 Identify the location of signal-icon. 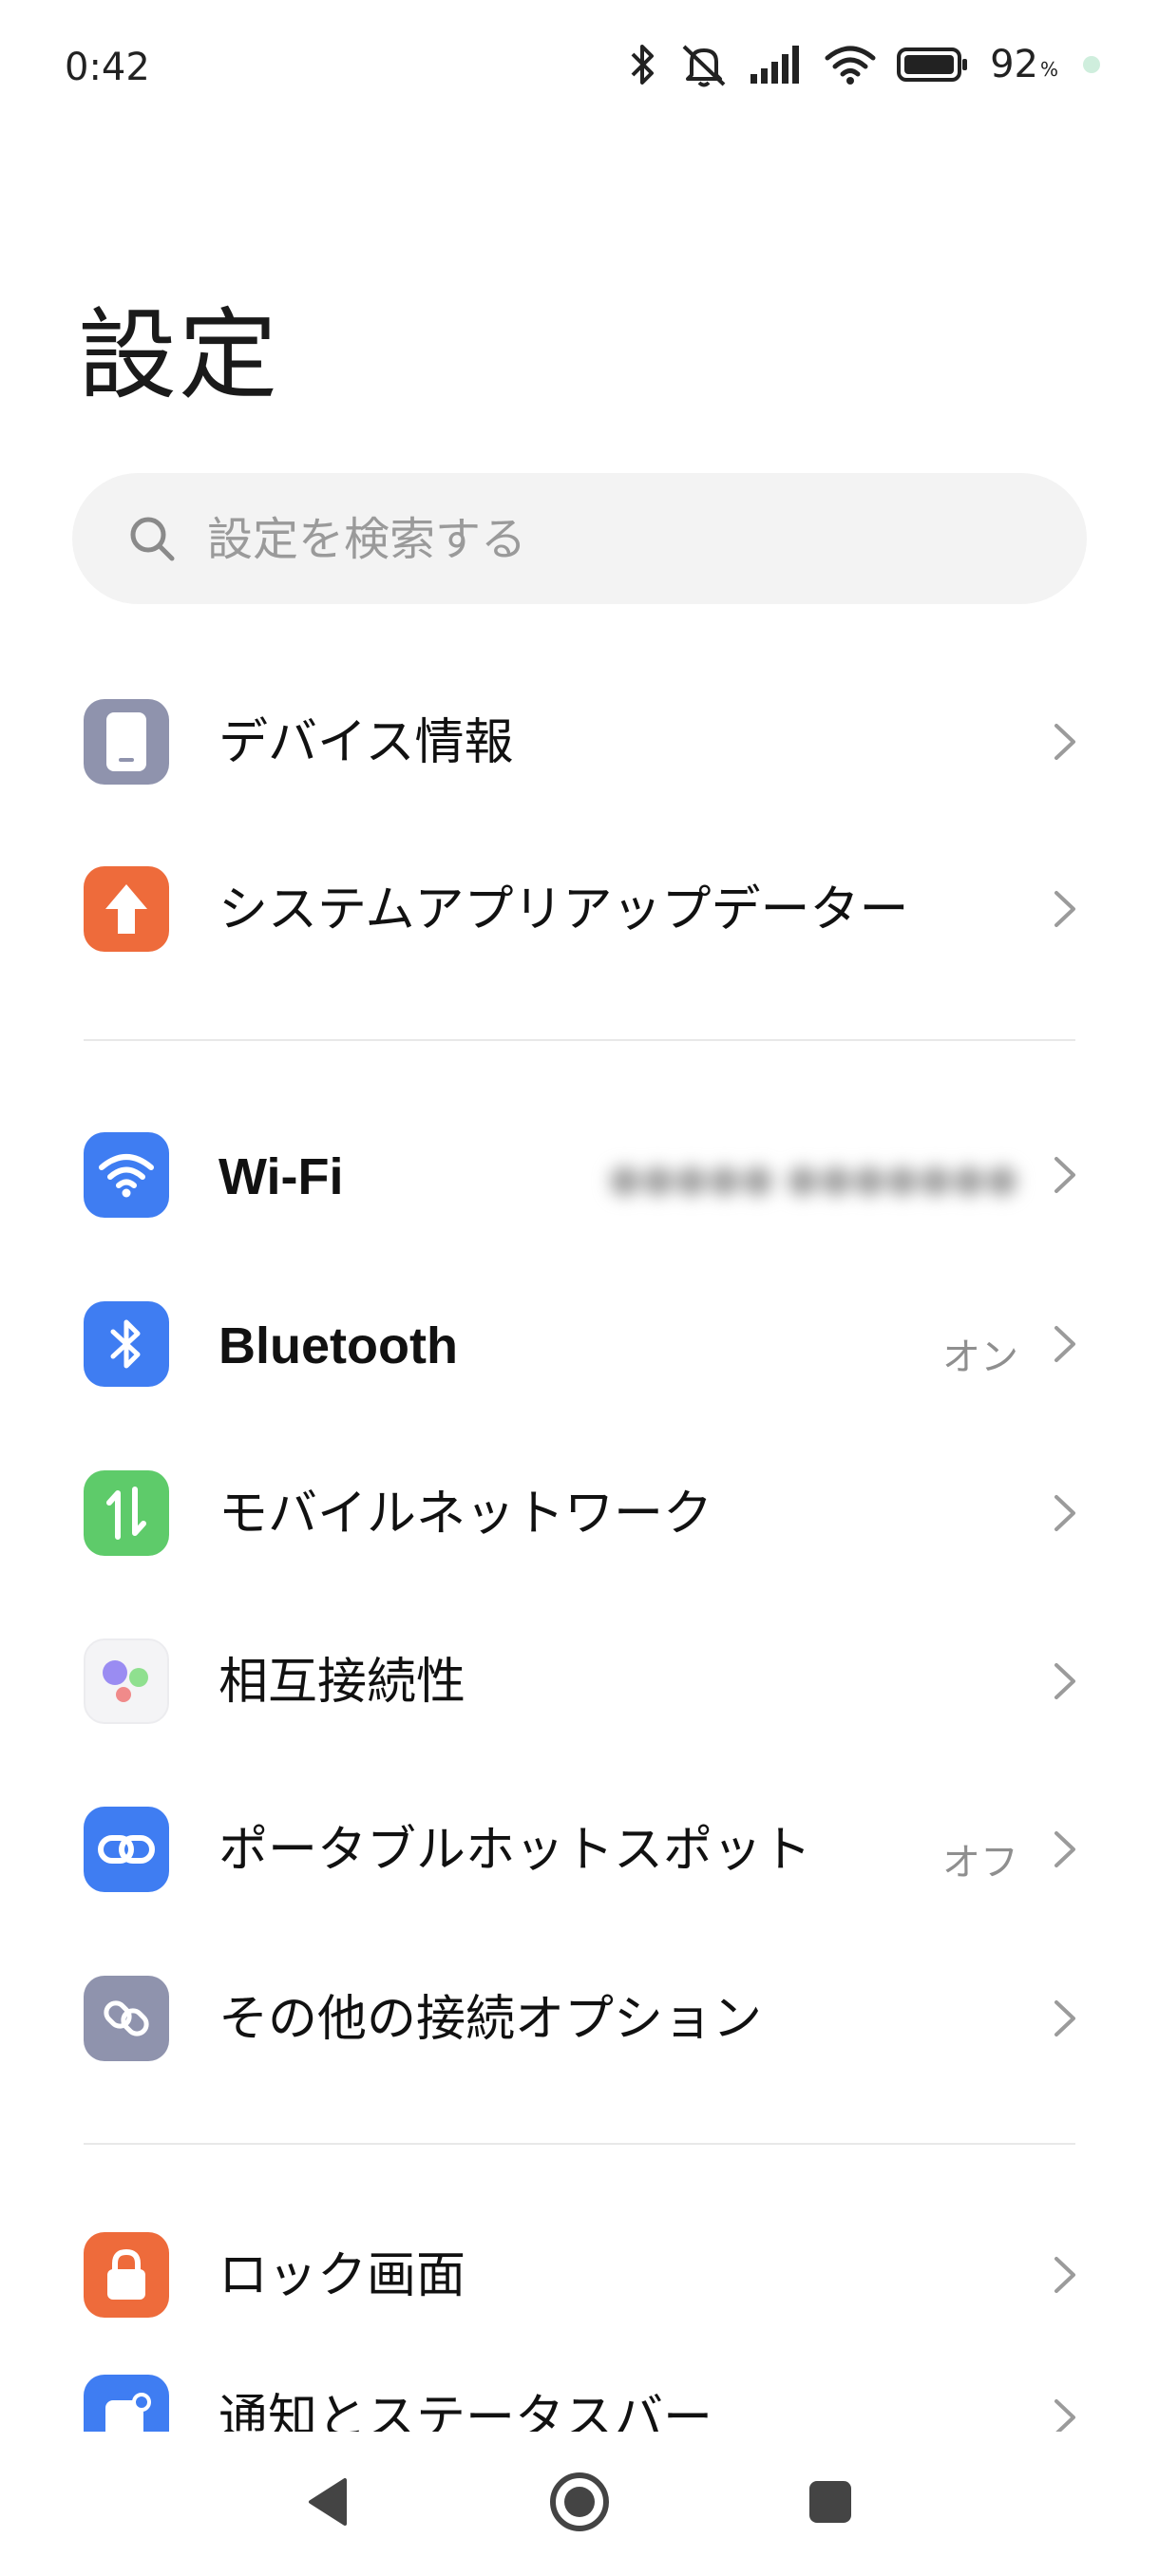
(777, 65).